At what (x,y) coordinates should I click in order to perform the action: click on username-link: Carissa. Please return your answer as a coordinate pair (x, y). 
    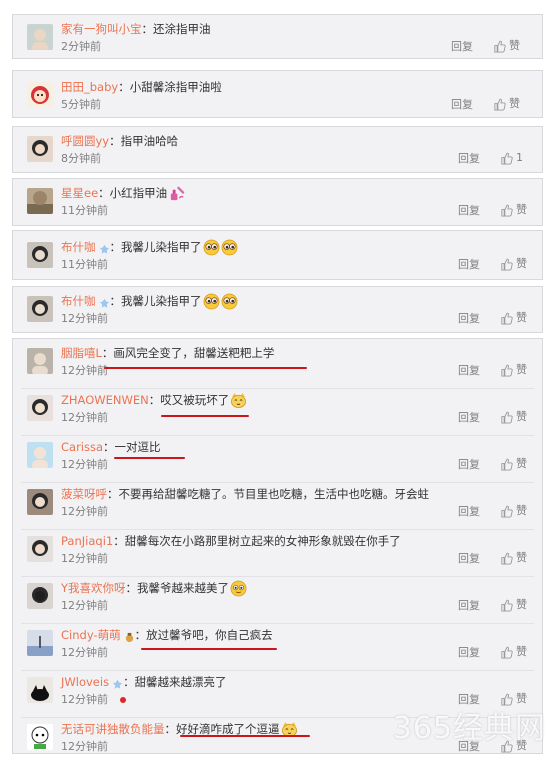
    Looking at the image, I should click on (82, 447).